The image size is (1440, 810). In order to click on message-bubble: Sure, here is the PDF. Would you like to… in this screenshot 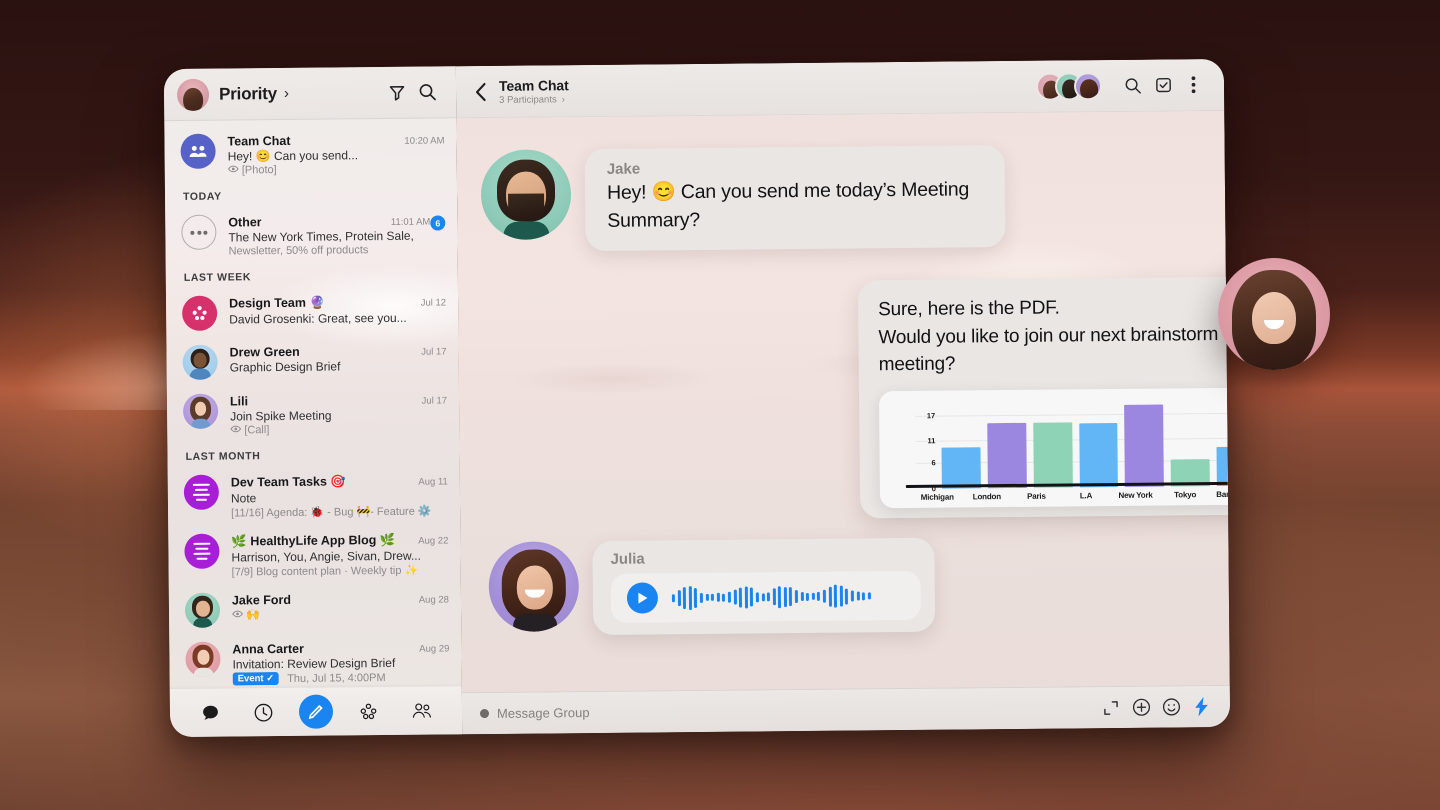, I will do `click(1043, 397)`.